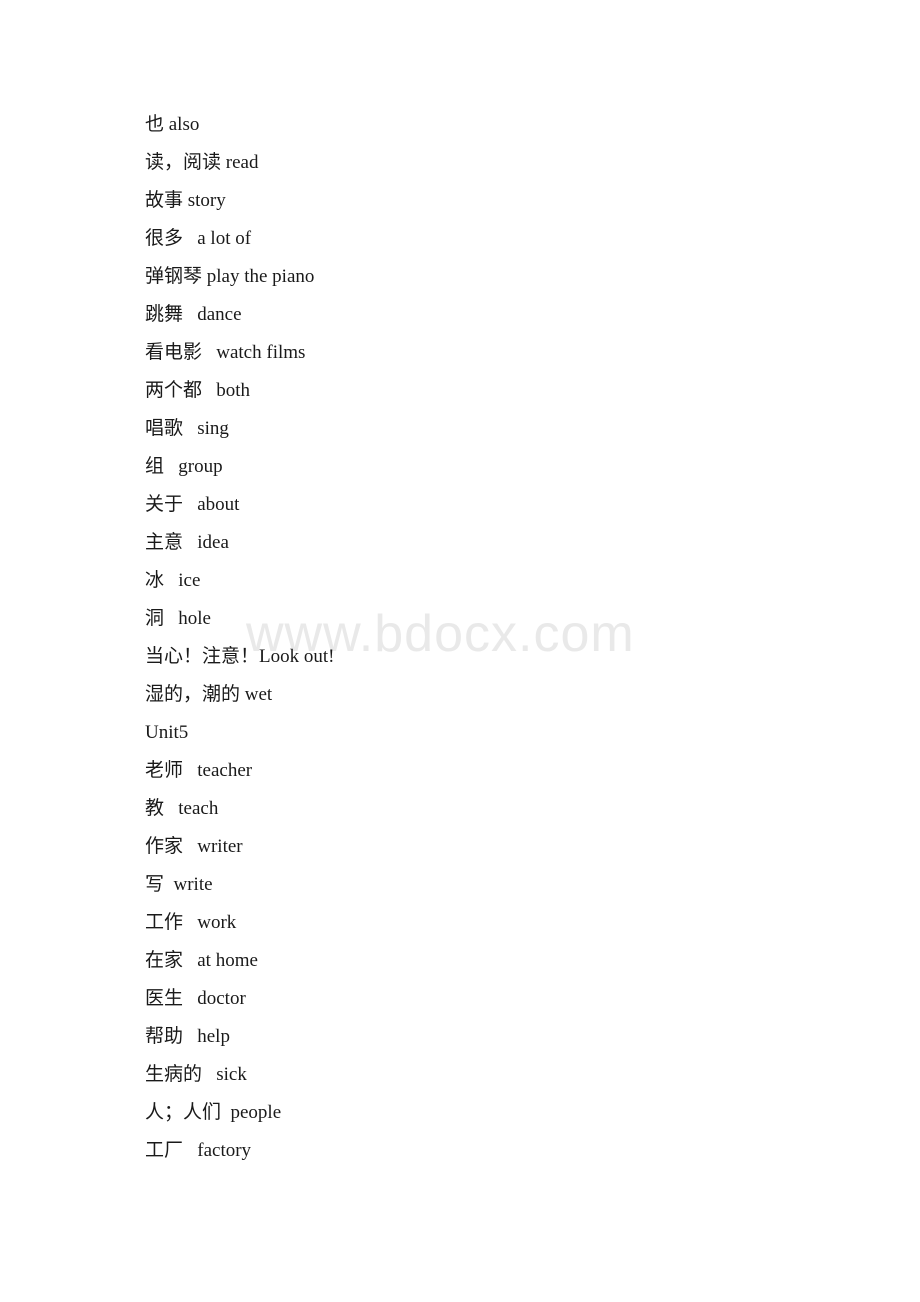 The image size is (920, 1302). What do you see at coordinates (199, 770) in the screenshot?
I see `vocab-line-teacher: 老师 teacher` at bounding box center [199, 770].